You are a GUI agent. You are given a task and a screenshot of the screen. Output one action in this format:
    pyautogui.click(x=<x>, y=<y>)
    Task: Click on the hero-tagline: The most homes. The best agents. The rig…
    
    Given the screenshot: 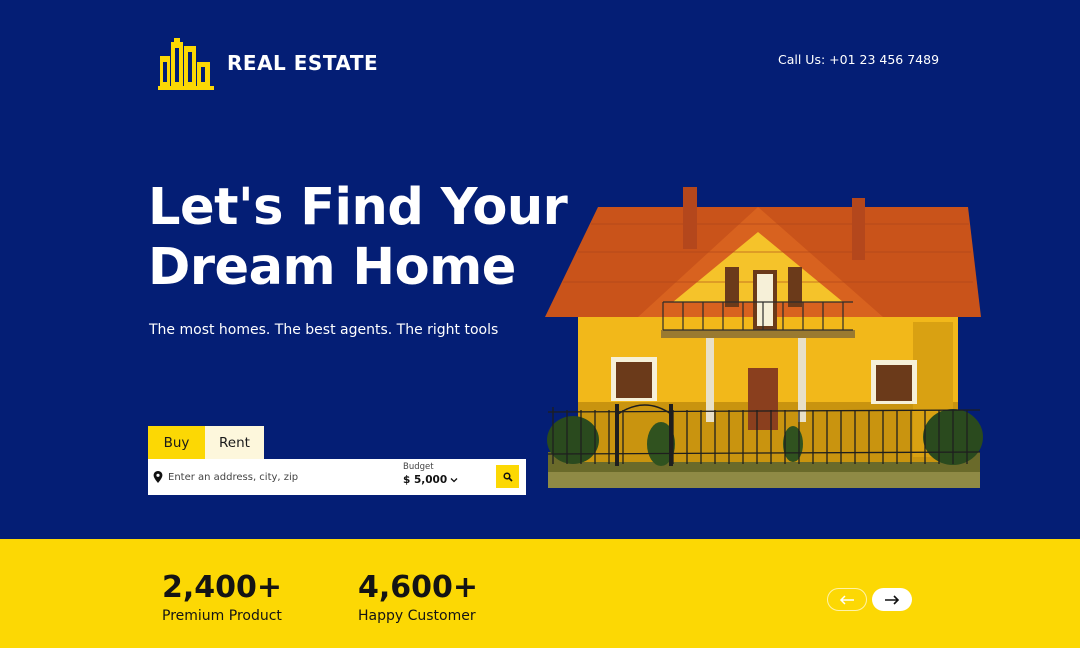 What is the action you would take?
    pyautogui.click(x=324, y=330)
    